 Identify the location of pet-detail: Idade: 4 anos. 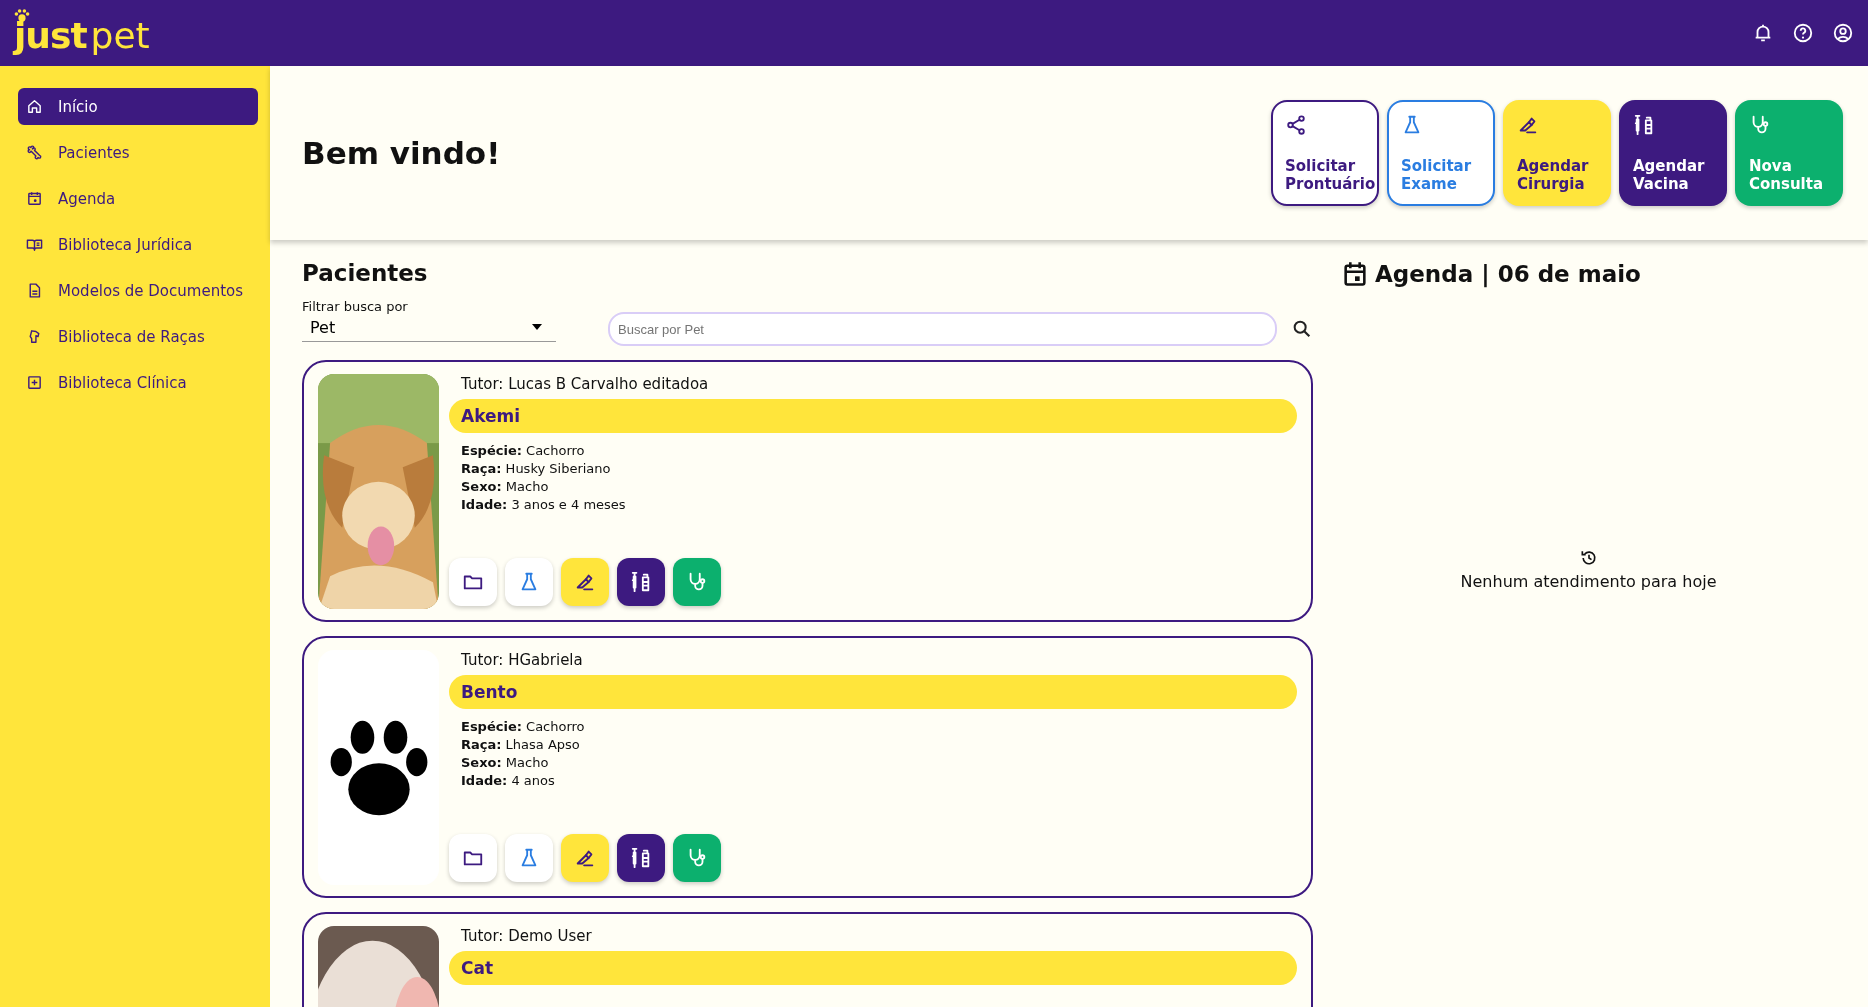
(508, 780).